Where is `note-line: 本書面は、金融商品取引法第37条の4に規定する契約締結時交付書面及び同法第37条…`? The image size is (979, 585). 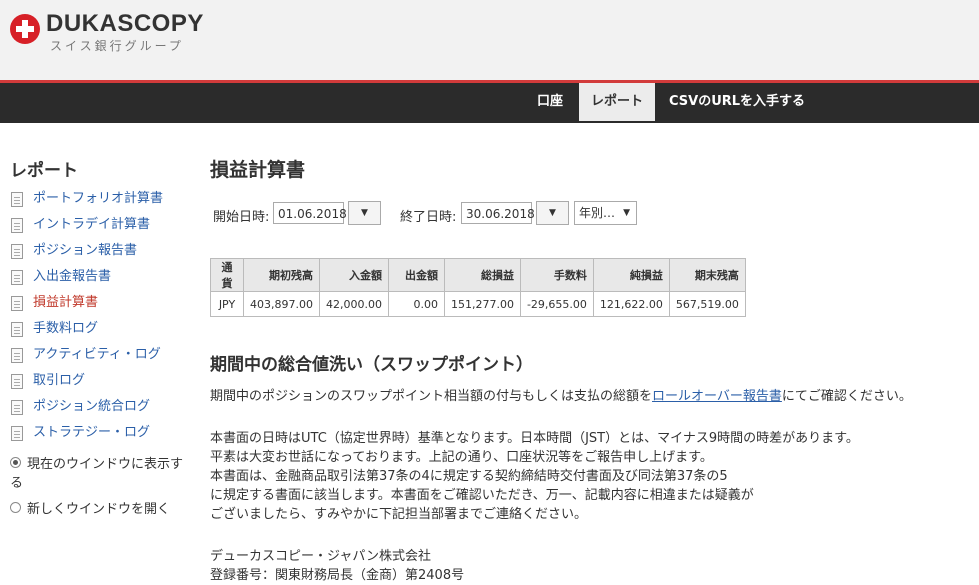 note-line: 本書面は、金融商品取引法第37条の4に規定する契約締結時交付書面及び同法第37条… is located at coordinates (469, 476).